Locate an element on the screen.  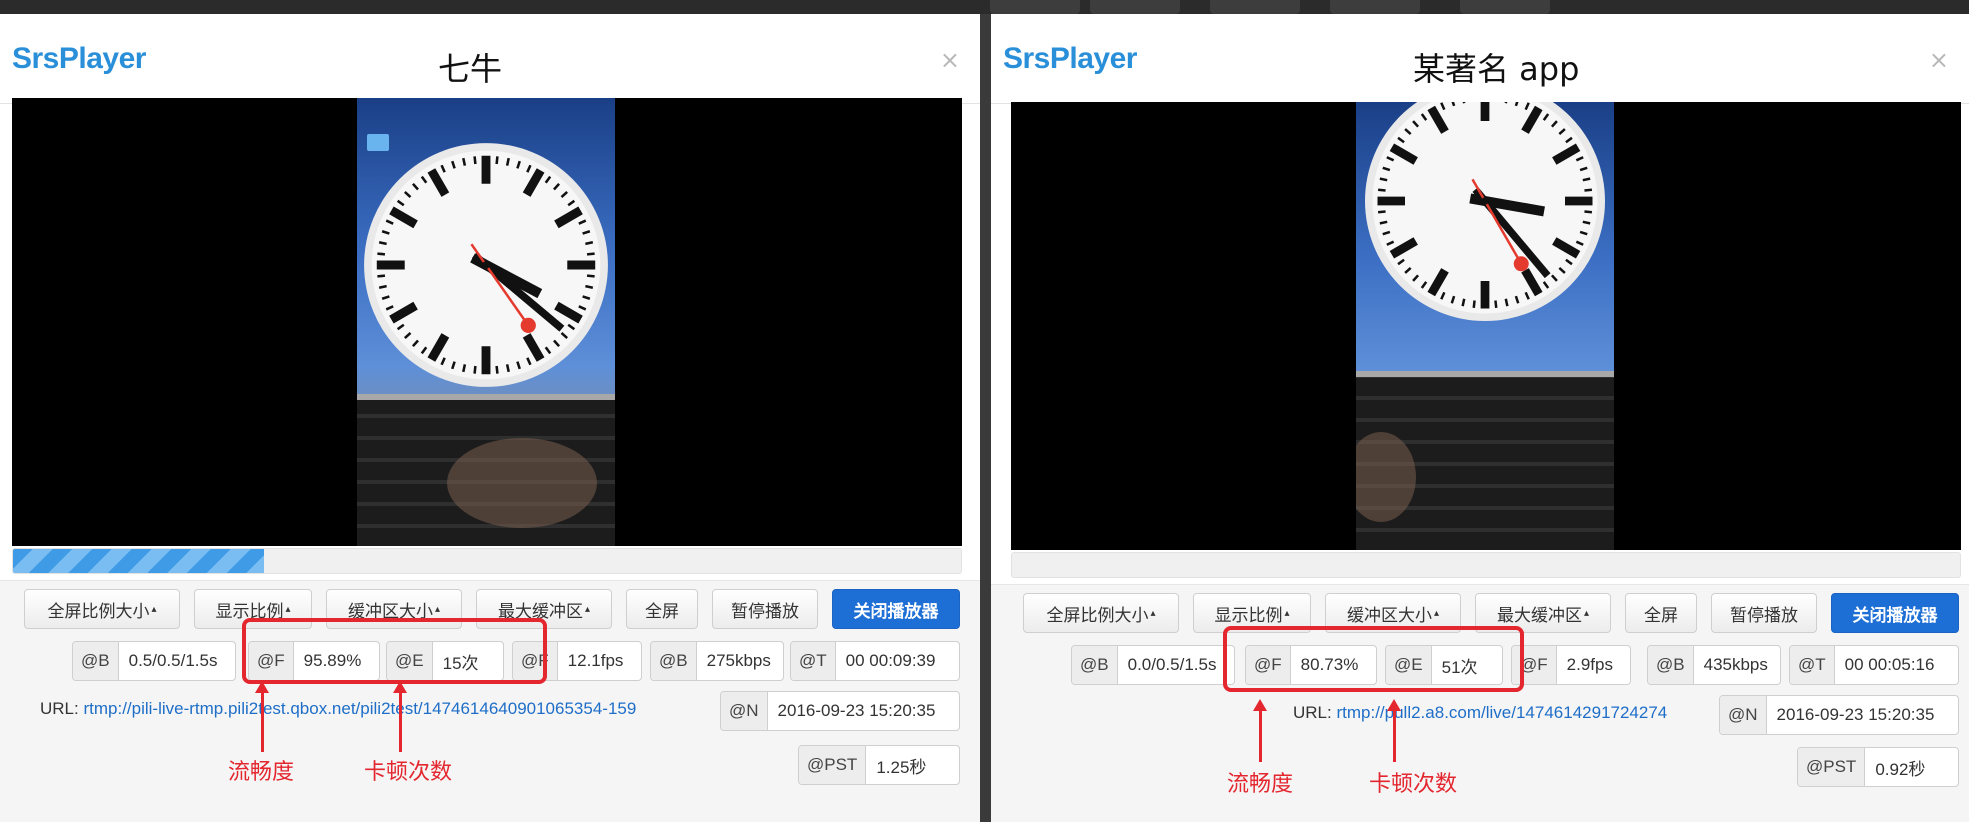
panel-header: SrsPlayer 某著名 app × is located at coordinates (1480, 59).